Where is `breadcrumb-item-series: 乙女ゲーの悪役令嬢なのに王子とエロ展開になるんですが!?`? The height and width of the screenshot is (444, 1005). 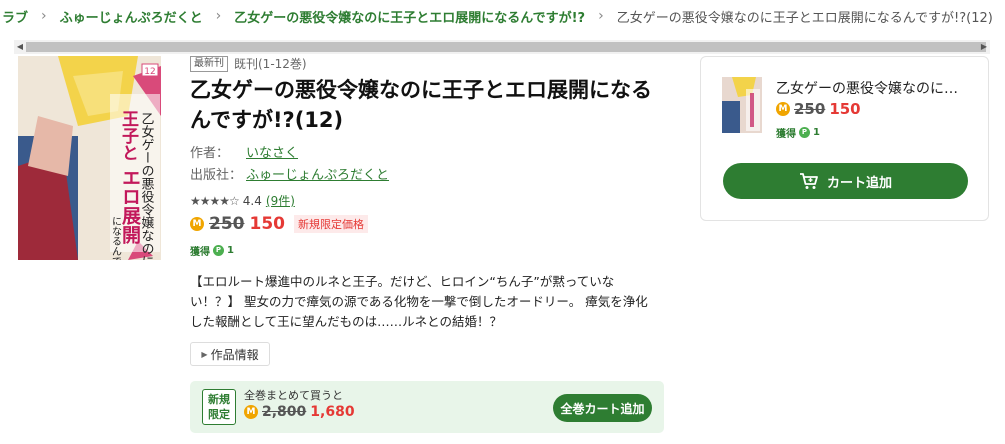 breadcrumb-item-series: 乙女ゲーの悪役令嬢なのに王子とエロ展開になるんですが!? is located at coordinates (409, 16).